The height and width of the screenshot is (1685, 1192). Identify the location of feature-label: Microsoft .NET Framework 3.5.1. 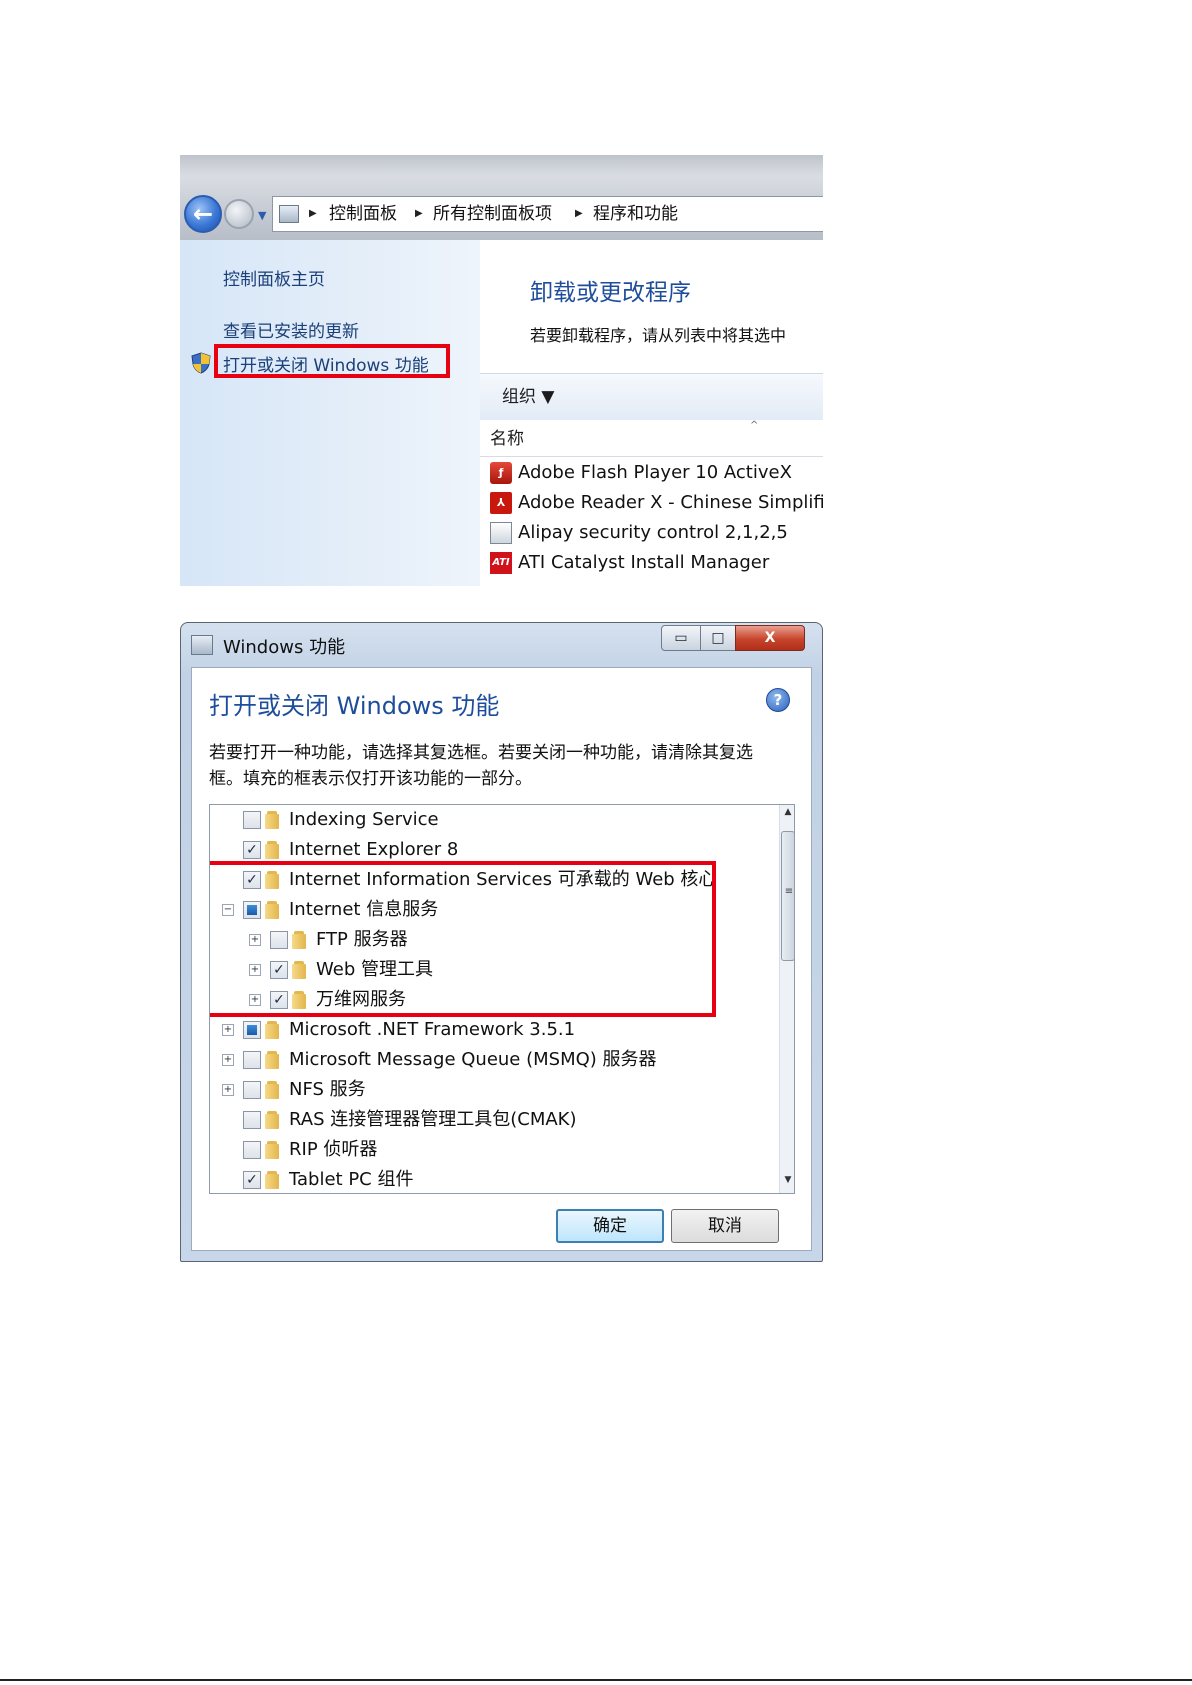
(432, 1029).